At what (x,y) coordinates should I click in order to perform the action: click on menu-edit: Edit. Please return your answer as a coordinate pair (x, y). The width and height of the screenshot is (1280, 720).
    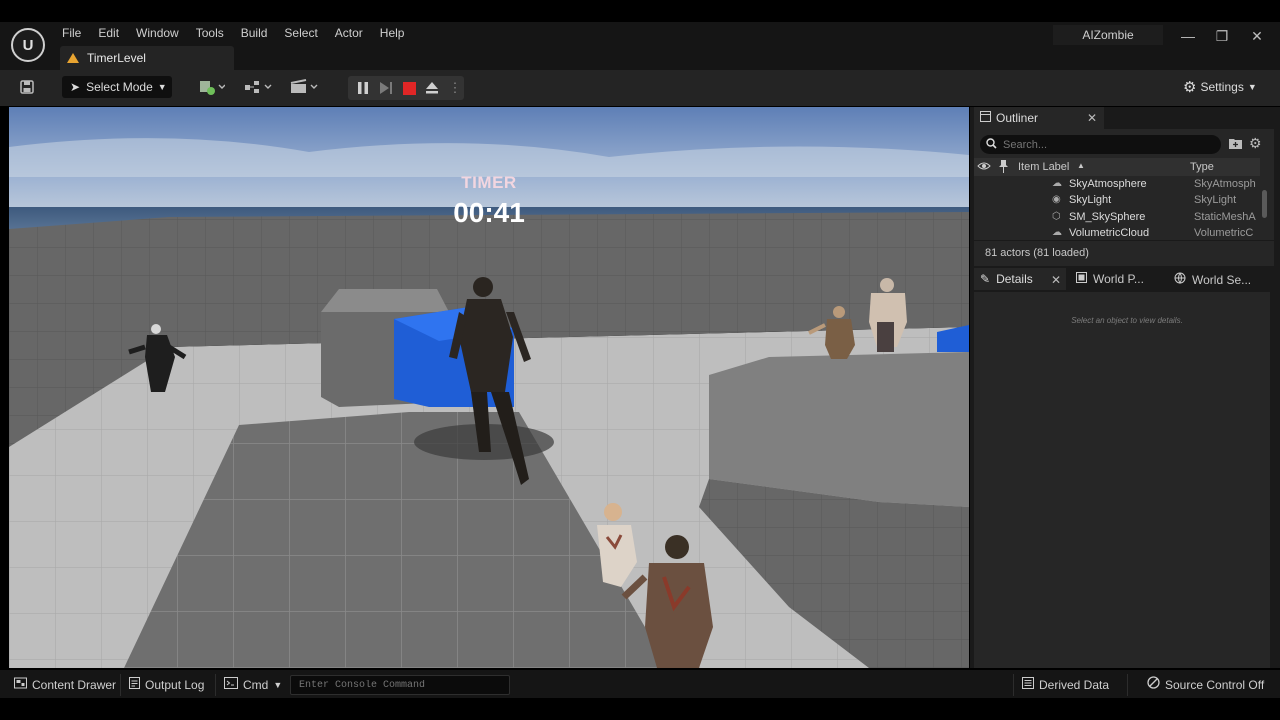
    Looking at the image, I should click on (112, 34).